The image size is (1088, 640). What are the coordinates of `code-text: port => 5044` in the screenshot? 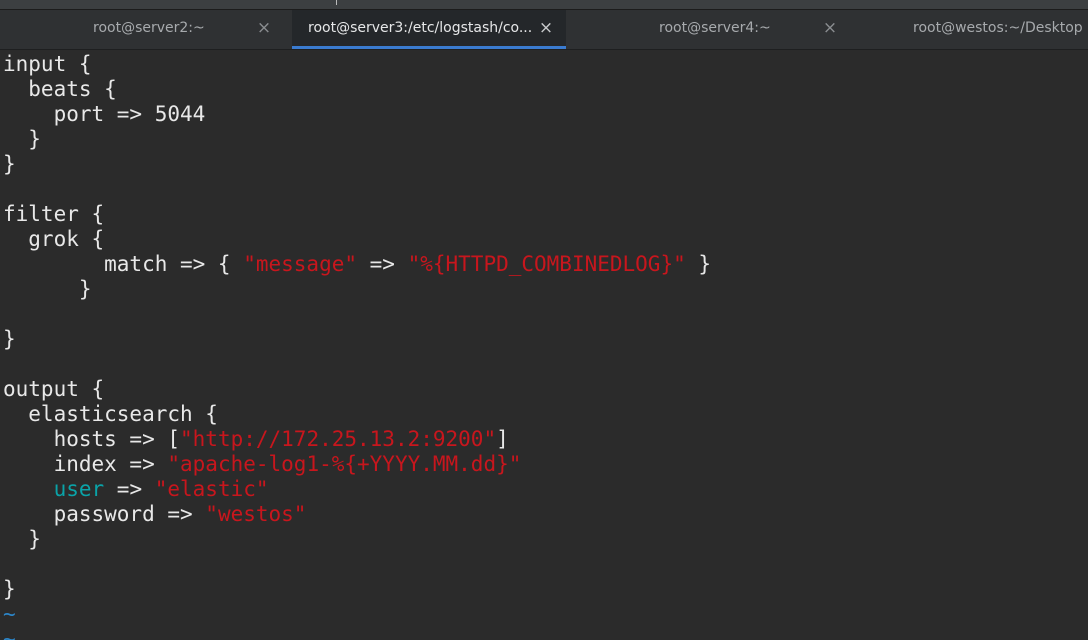 It's located at (104, 114).